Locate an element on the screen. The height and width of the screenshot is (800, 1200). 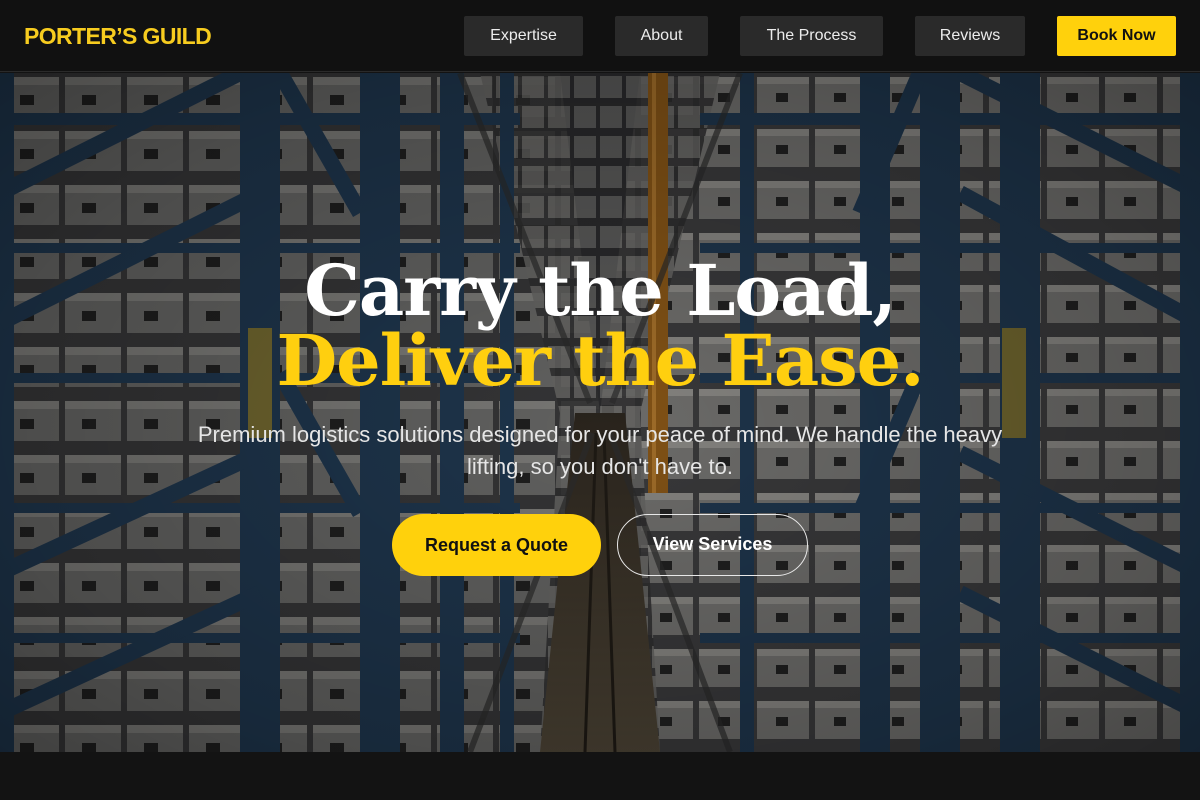
request-quote-button: Request a Quote is located at coordinates (496, 545).